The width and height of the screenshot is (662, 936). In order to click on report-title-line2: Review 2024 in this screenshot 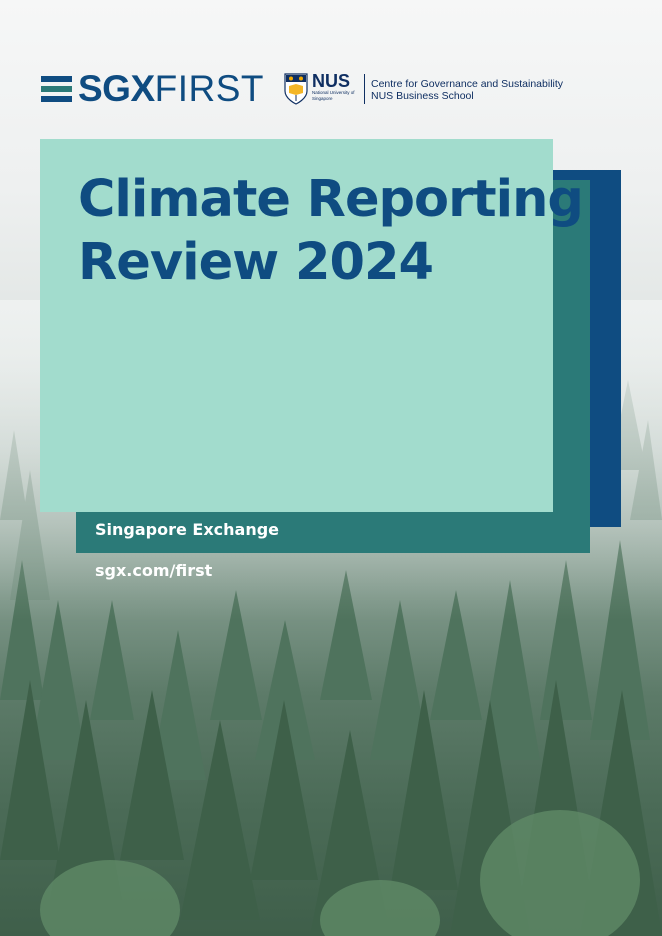, I will do `click(256, 262)`.